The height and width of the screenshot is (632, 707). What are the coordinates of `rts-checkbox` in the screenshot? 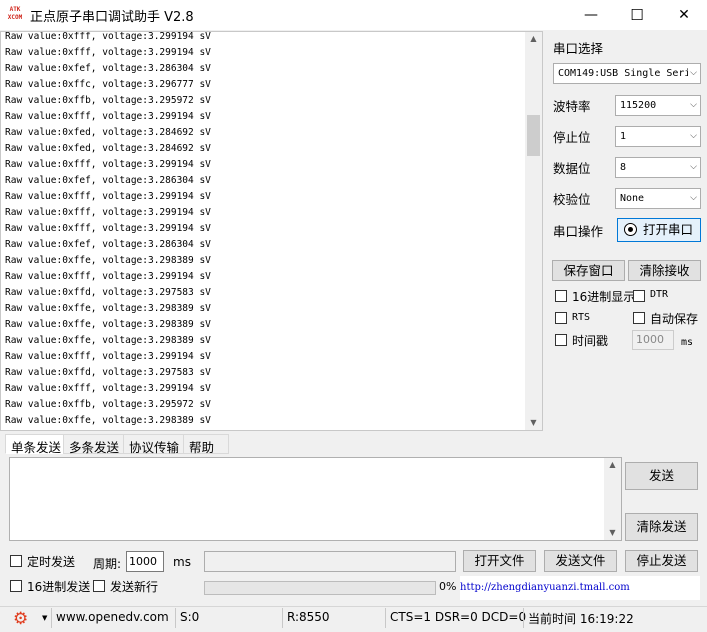 It's located at (561, 318).